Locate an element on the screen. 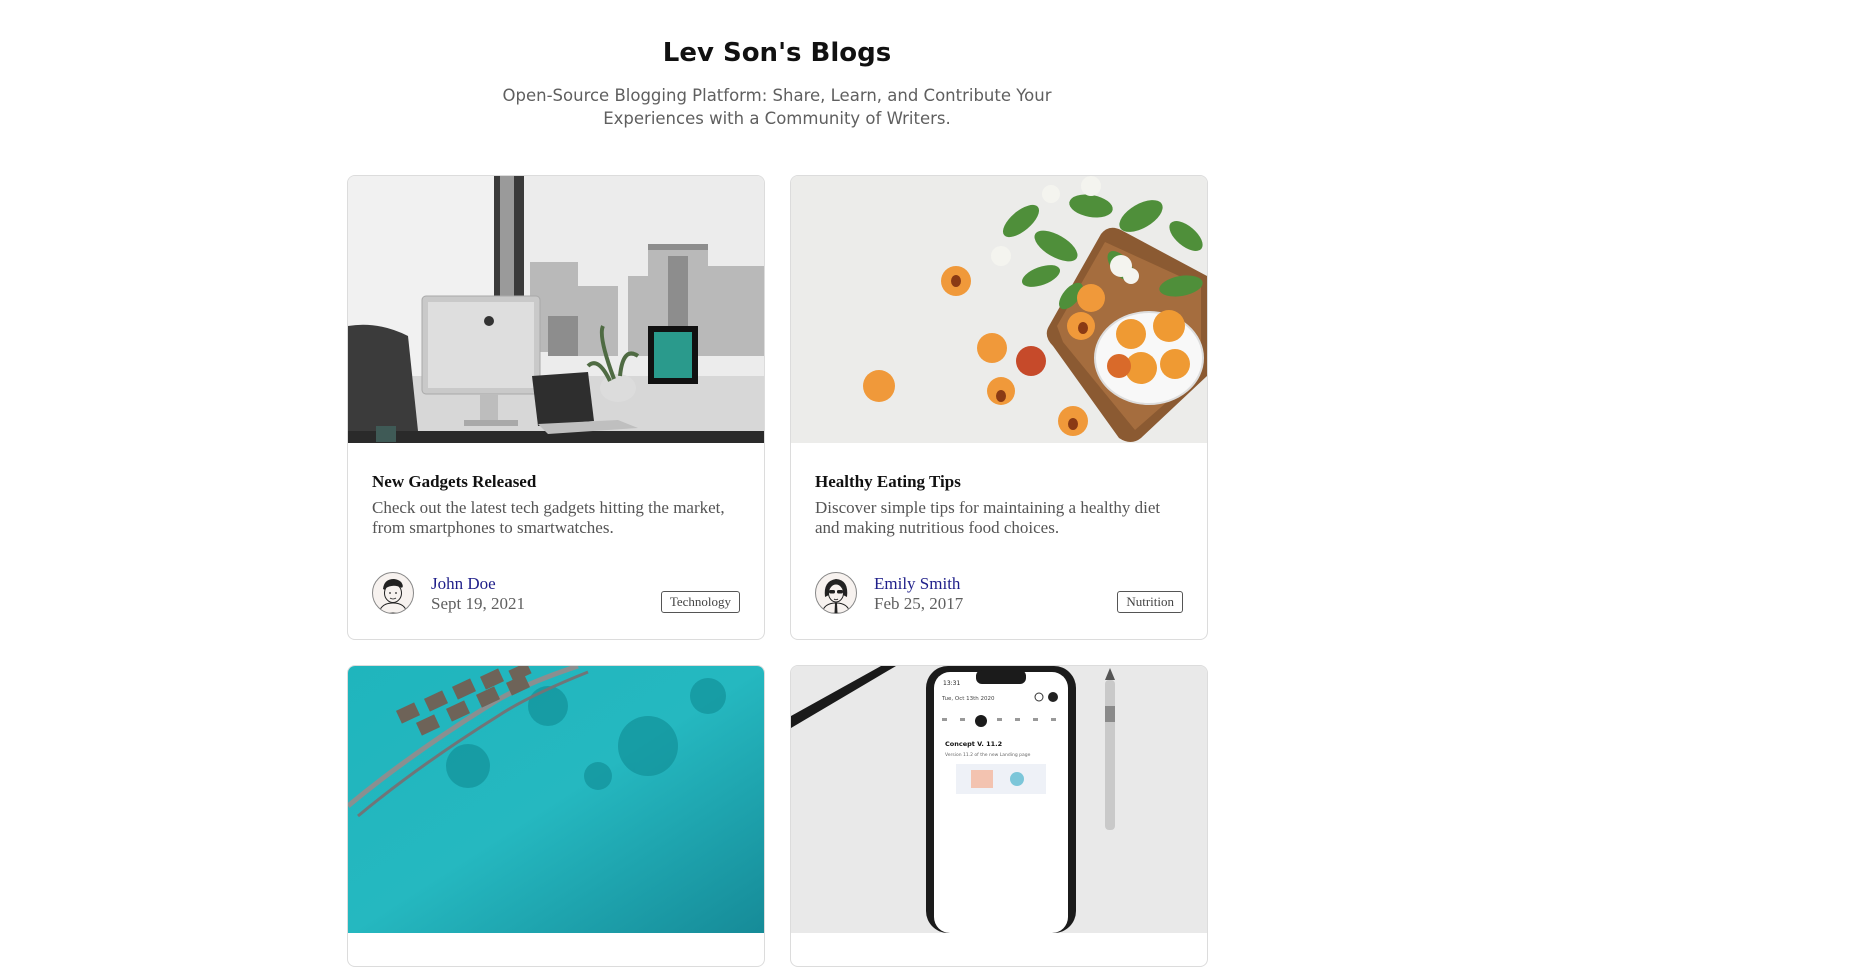  post-title: Healthy Eating Tips is located at coordinates (888, 482).